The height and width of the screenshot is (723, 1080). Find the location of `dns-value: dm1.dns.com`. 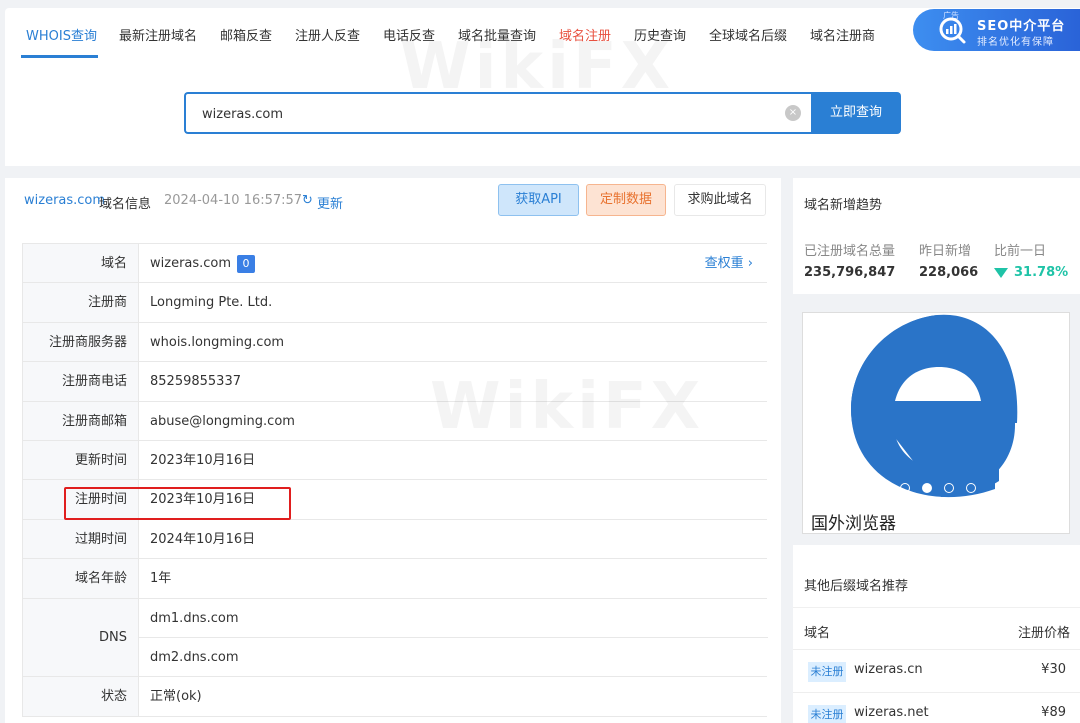

dns-value: dm1.dns.com is located at coordinates (194, 618).